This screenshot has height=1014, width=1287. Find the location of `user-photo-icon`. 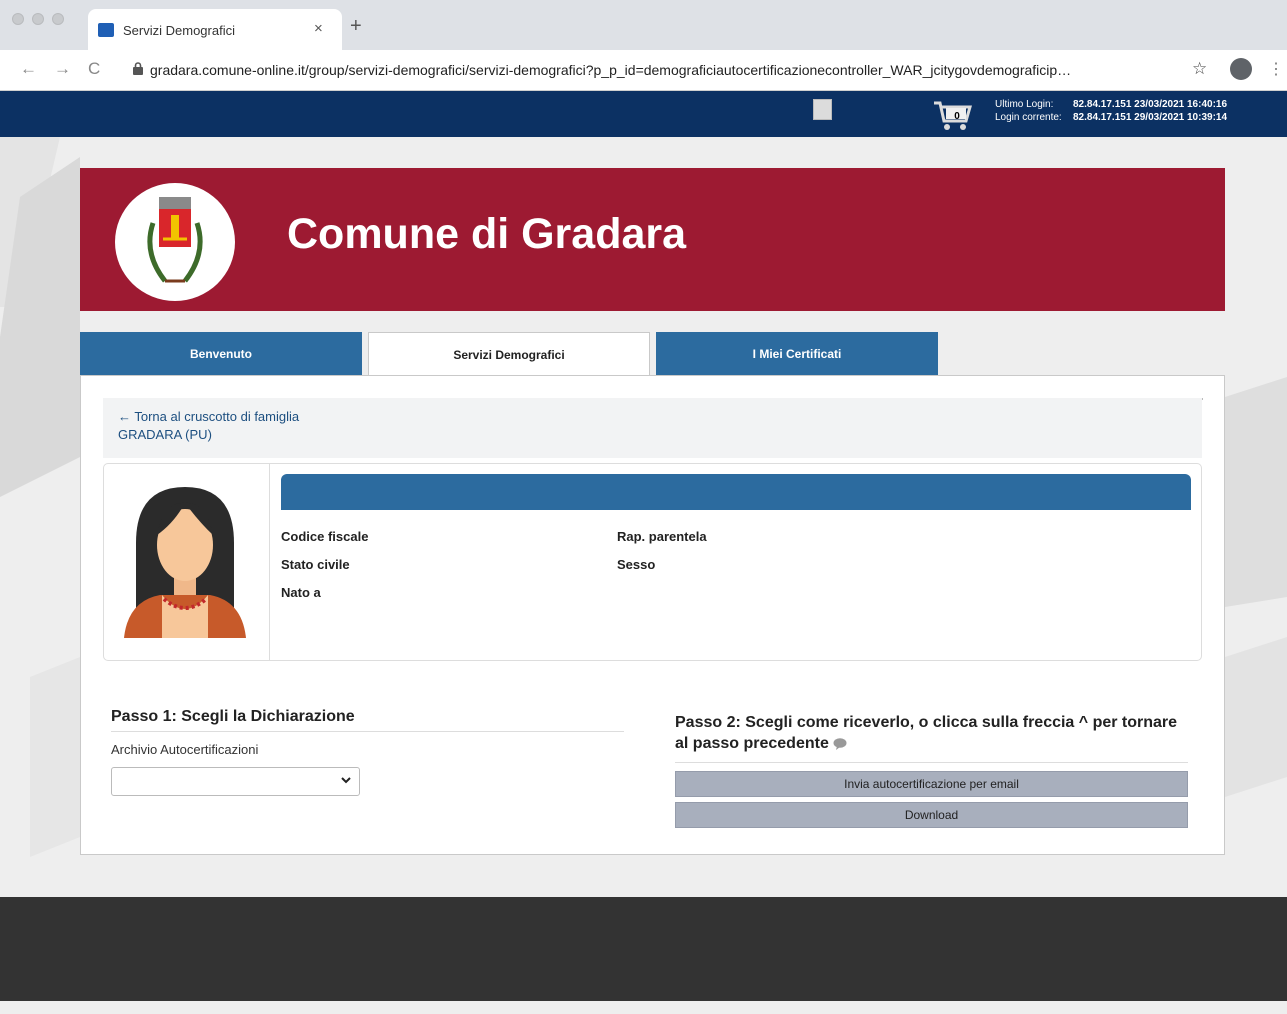

user-photo-icon is located at coordinates (822, 109).